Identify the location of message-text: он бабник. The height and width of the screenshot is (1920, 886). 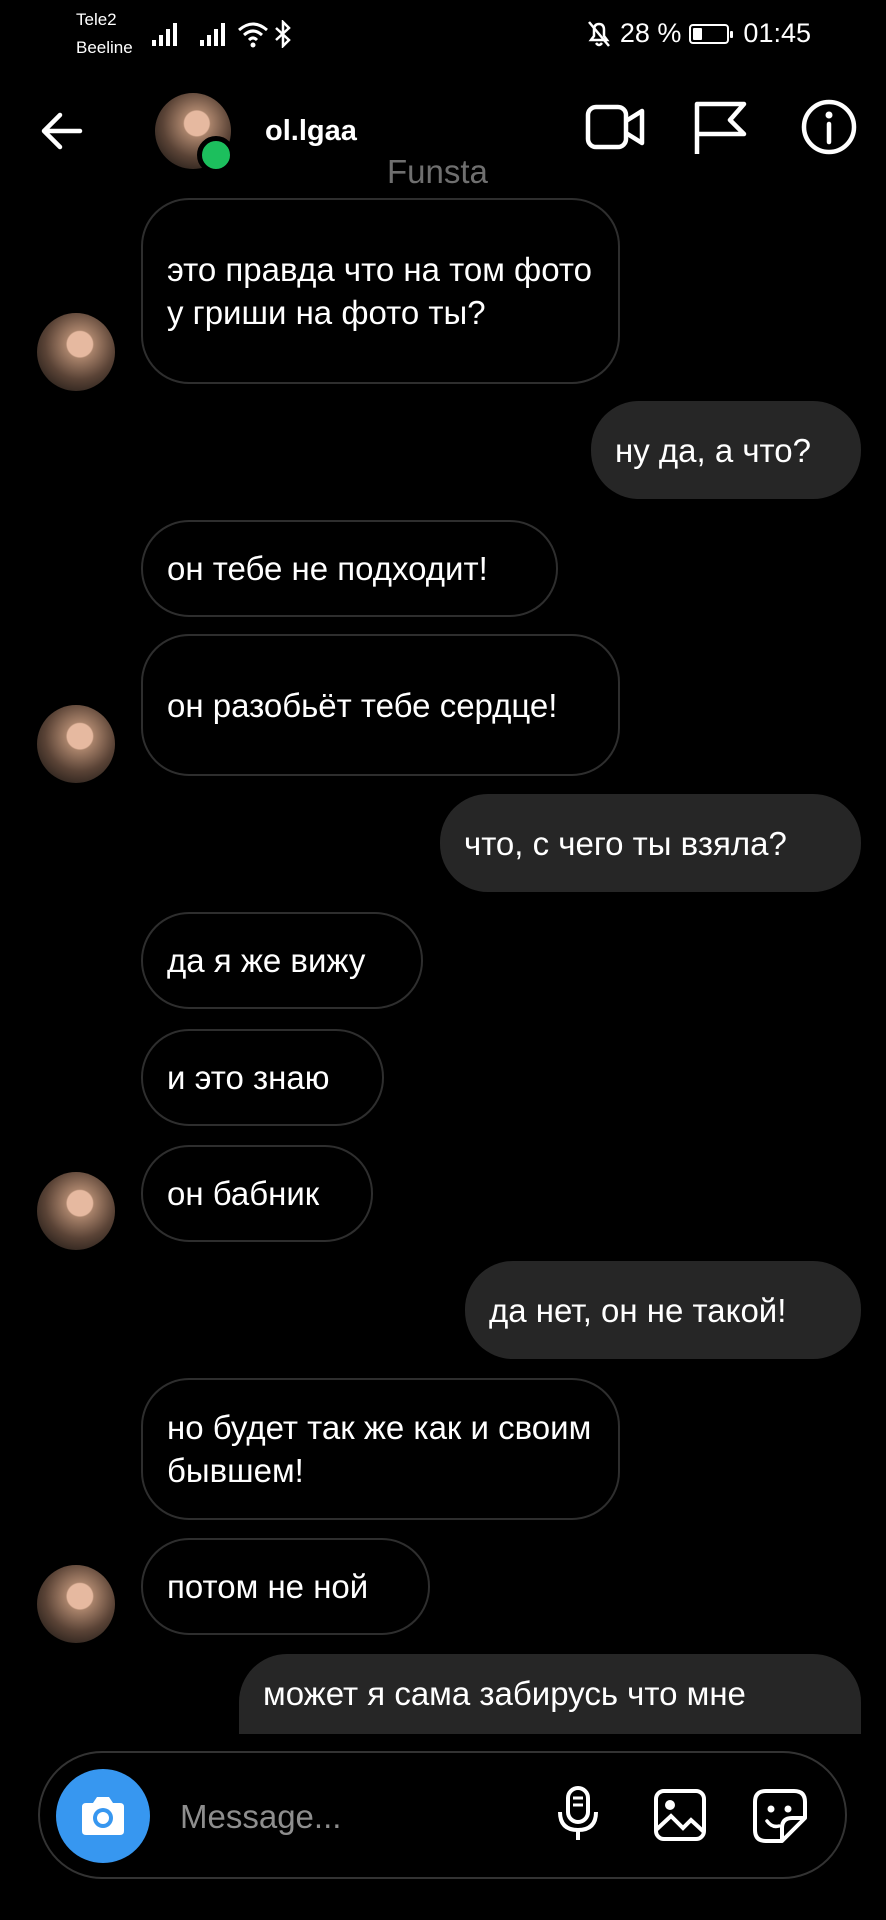
(243, 1193).